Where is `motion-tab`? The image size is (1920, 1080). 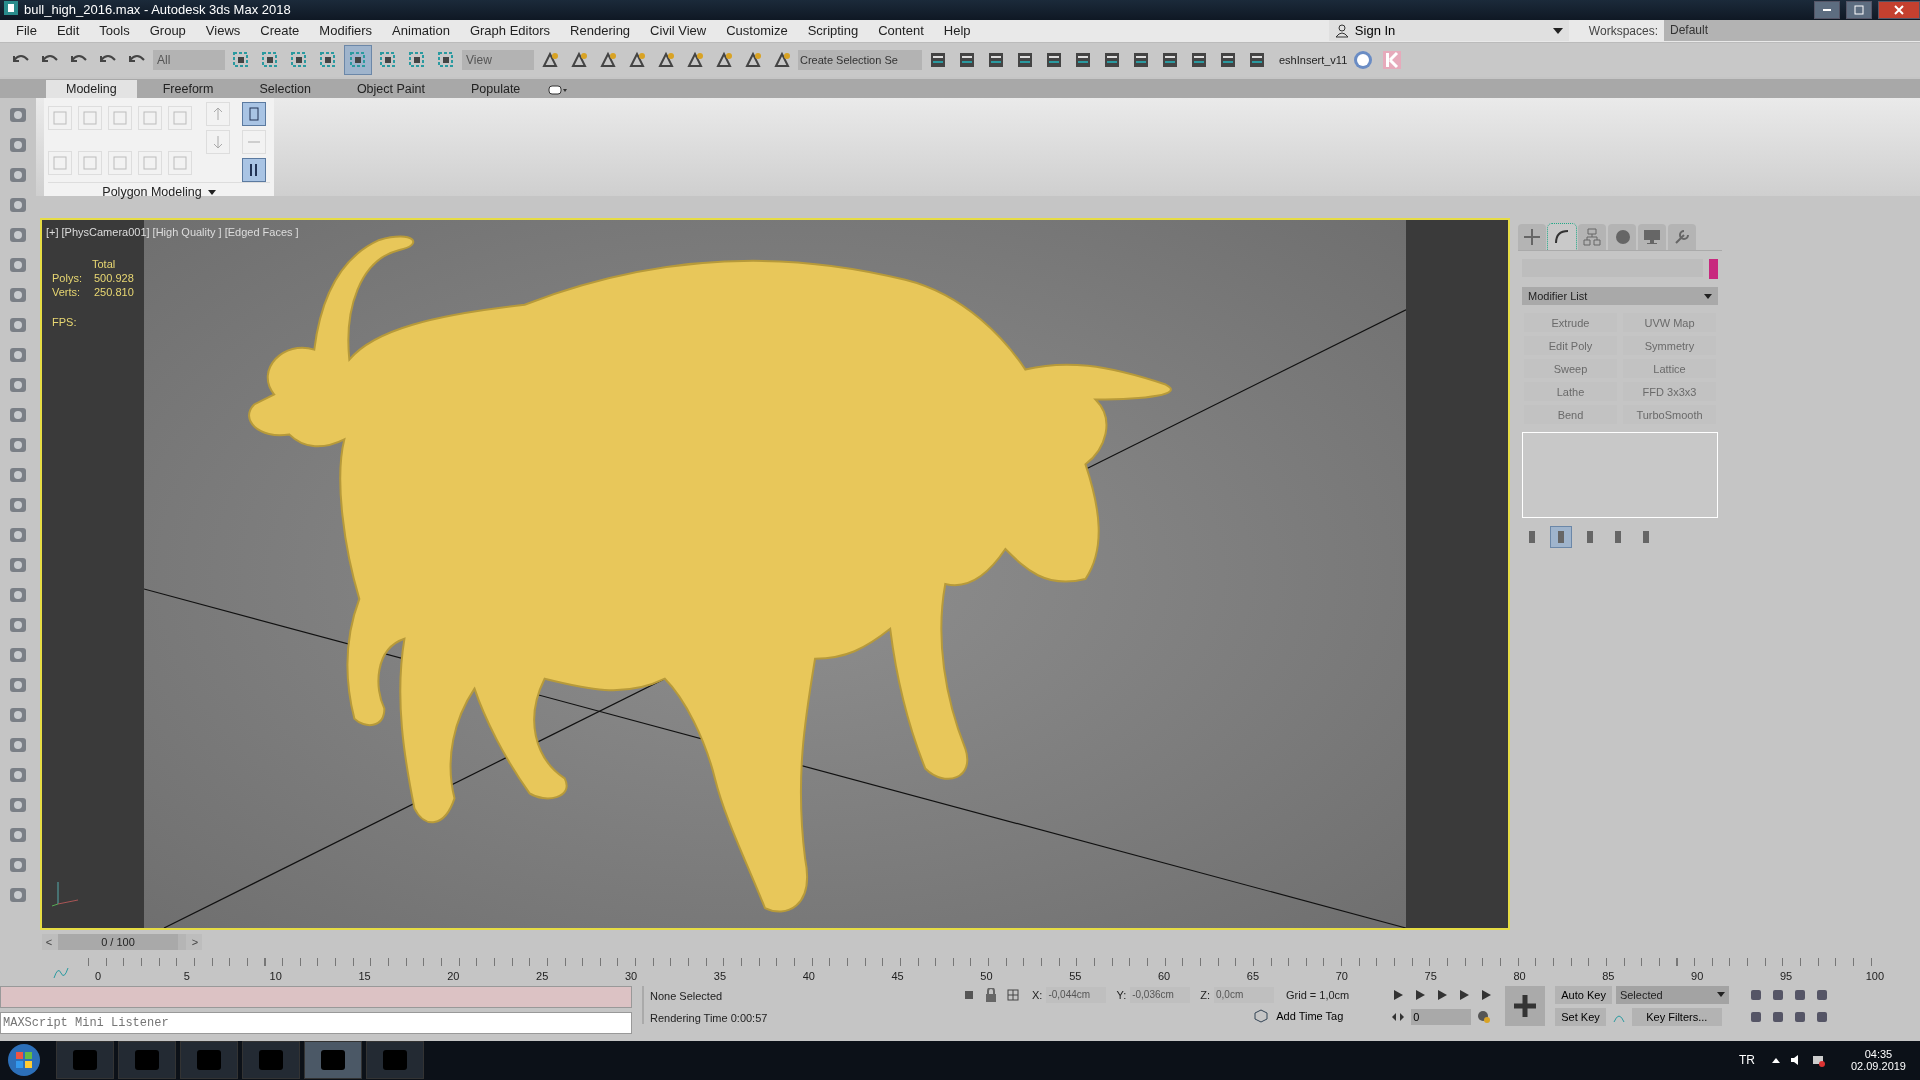 motion-tab is located at coordinates (1622, 237).